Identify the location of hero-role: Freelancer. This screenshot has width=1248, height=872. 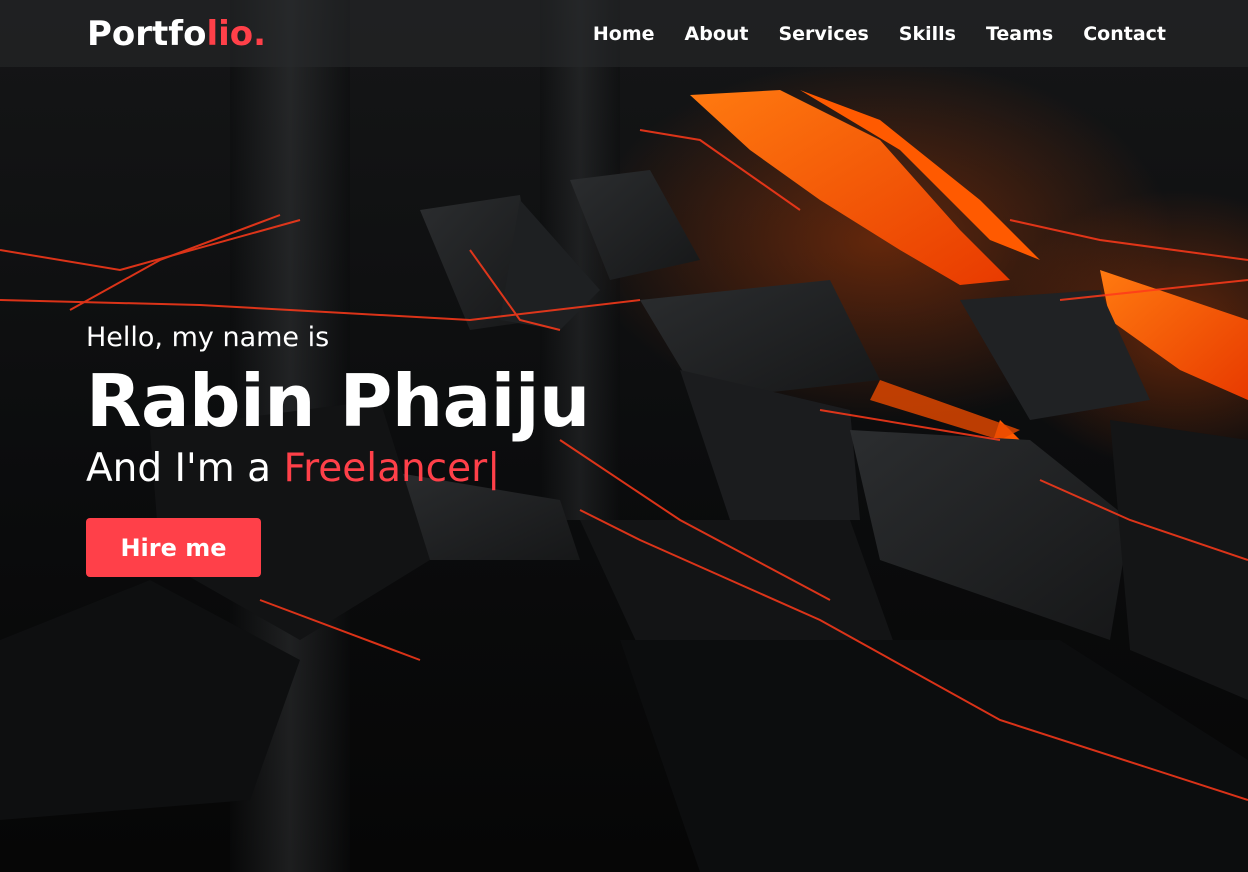
(385, 468).